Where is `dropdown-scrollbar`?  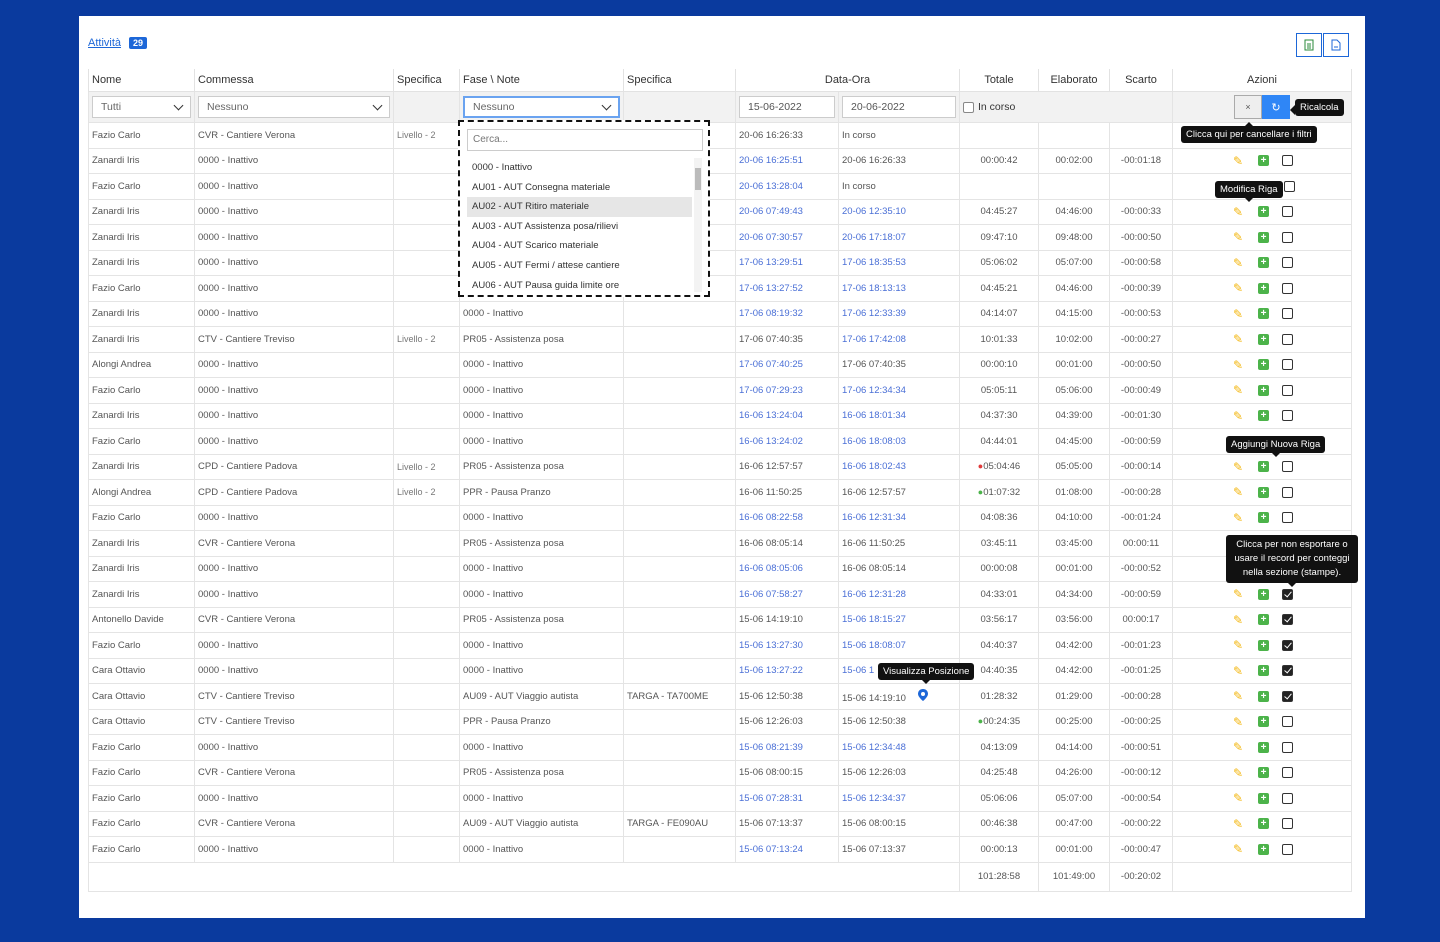
dropdown-scrollbar is located at coordinates (698, 225).